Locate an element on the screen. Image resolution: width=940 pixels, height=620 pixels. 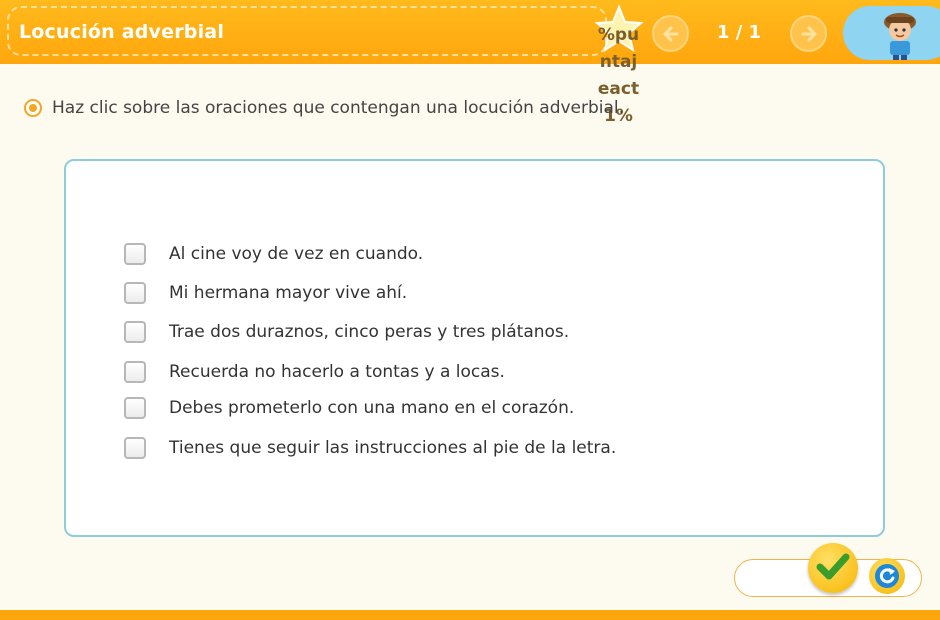
bullet-icon is located at coordinates (33, 108).